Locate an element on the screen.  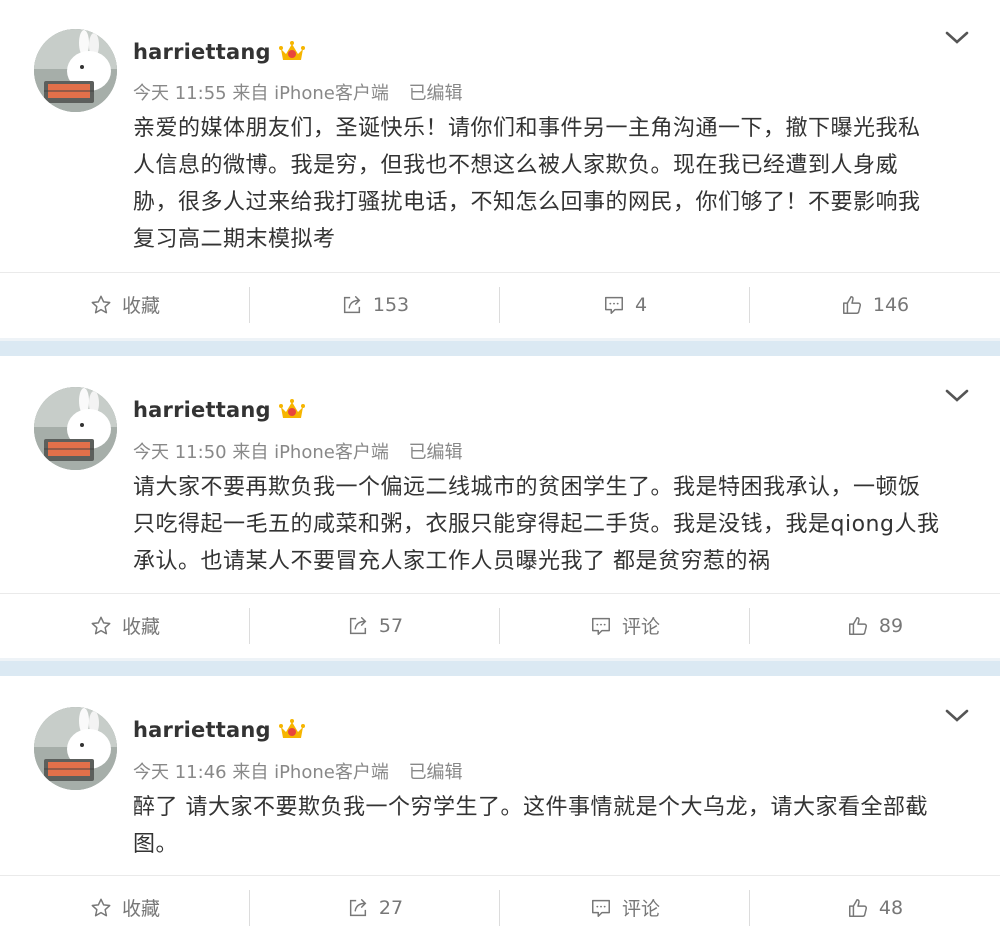
post-time: 今天 11:55 is located at coordinates (180, 93).